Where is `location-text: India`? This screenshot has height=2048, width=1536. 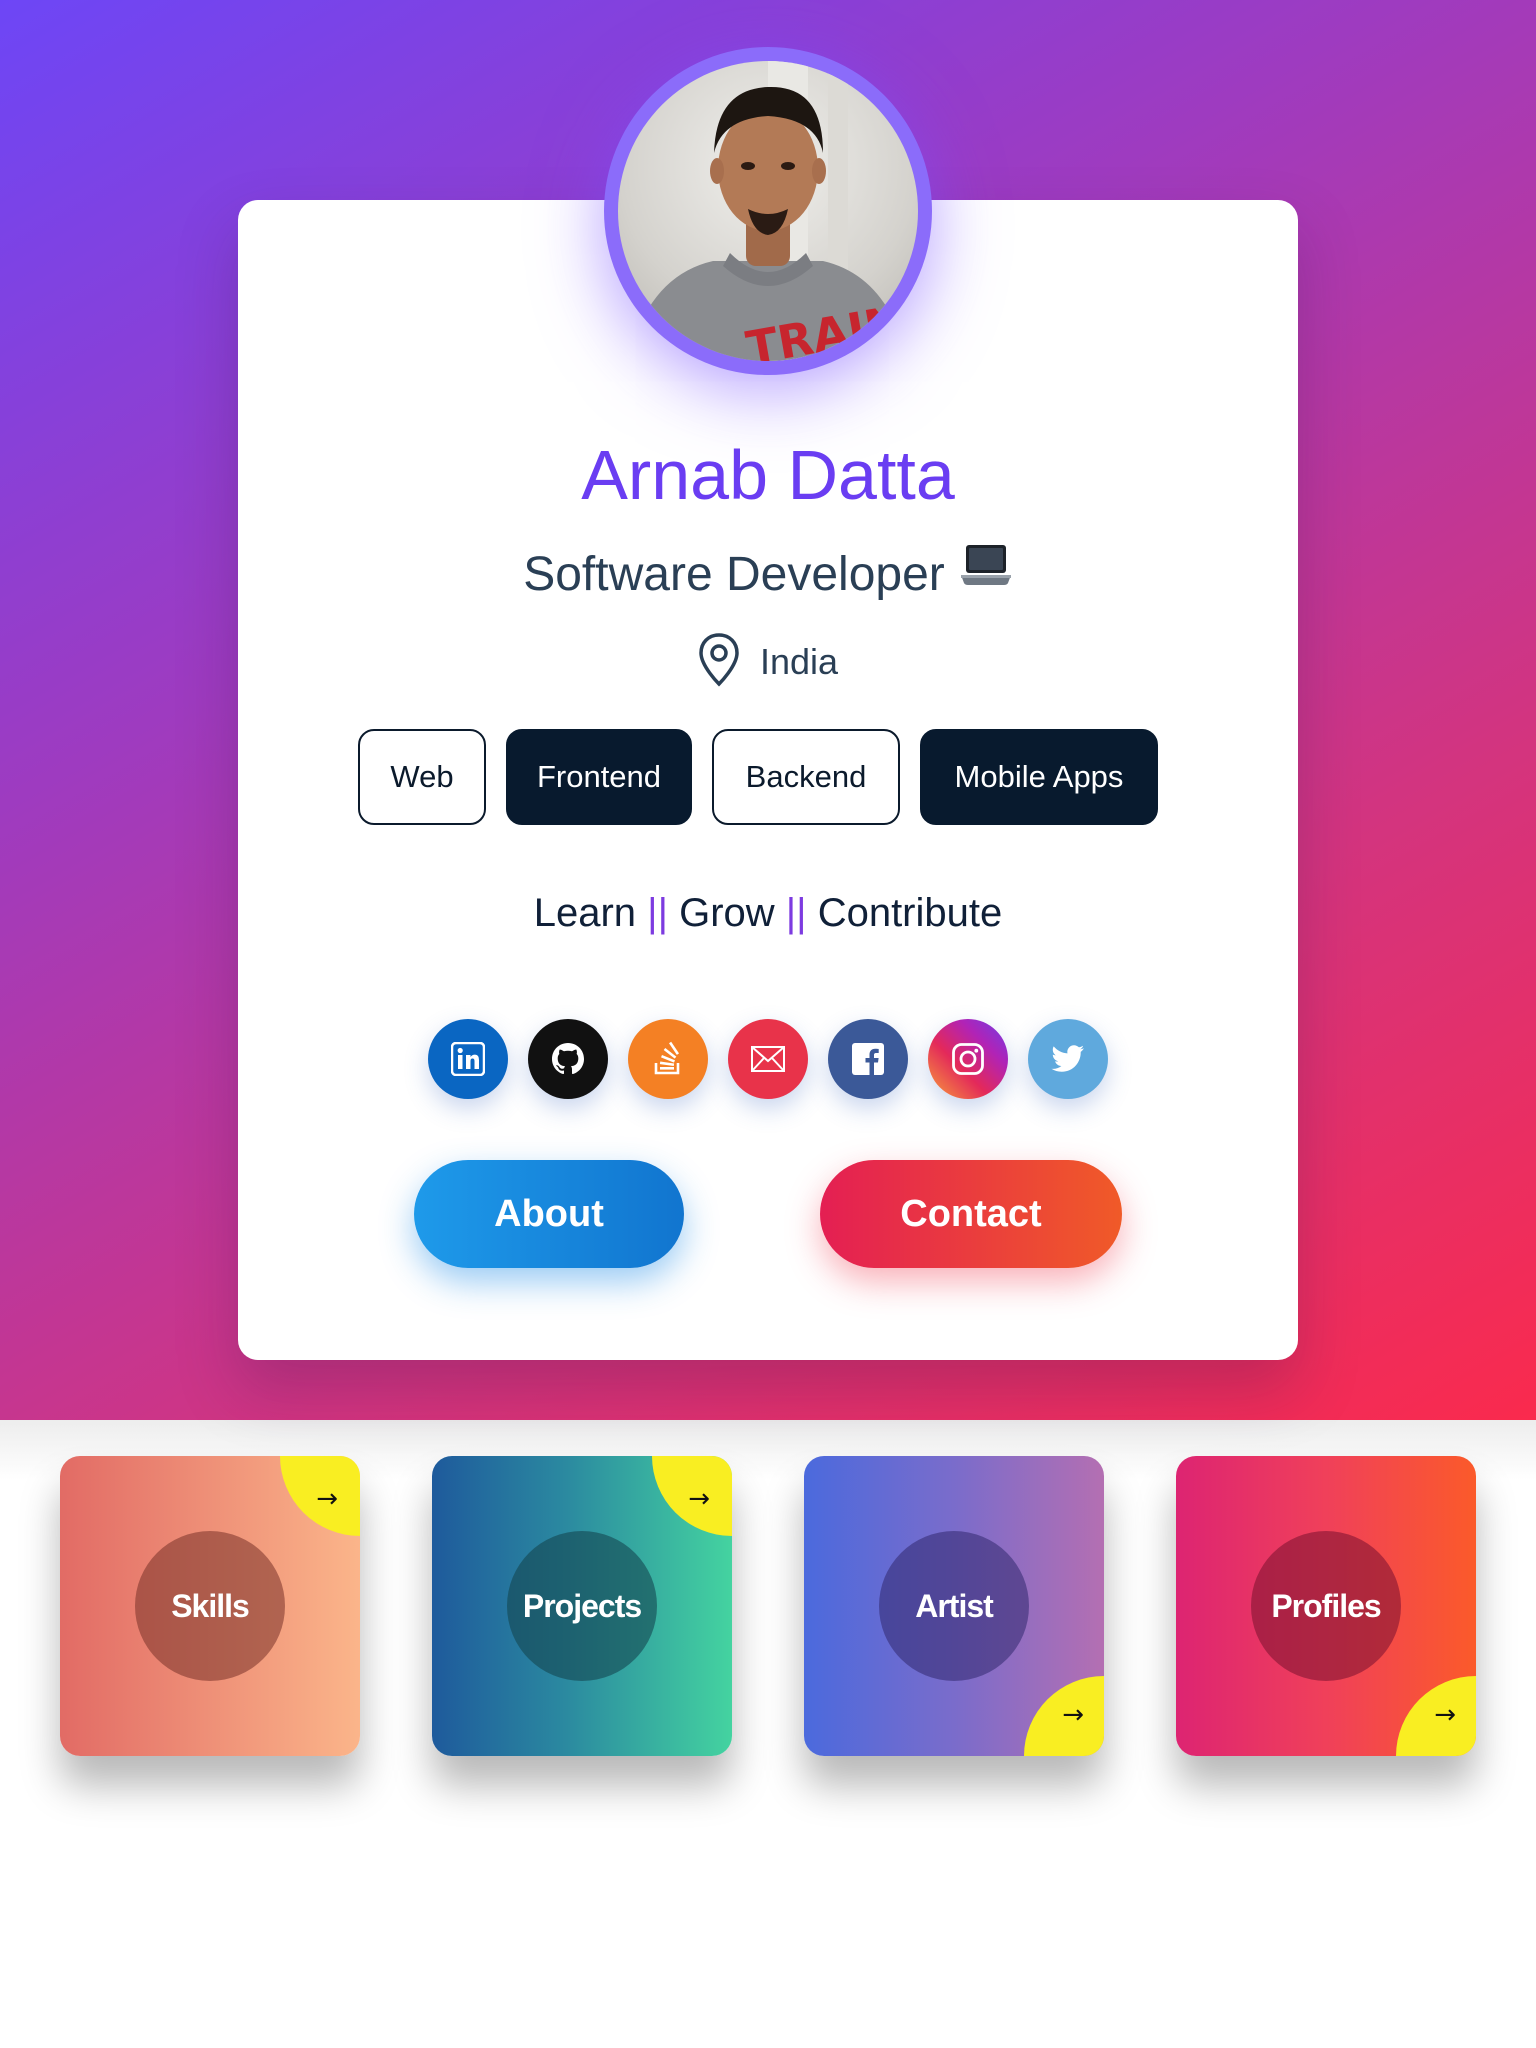 location-text: India is located at coordinates (799, 661).